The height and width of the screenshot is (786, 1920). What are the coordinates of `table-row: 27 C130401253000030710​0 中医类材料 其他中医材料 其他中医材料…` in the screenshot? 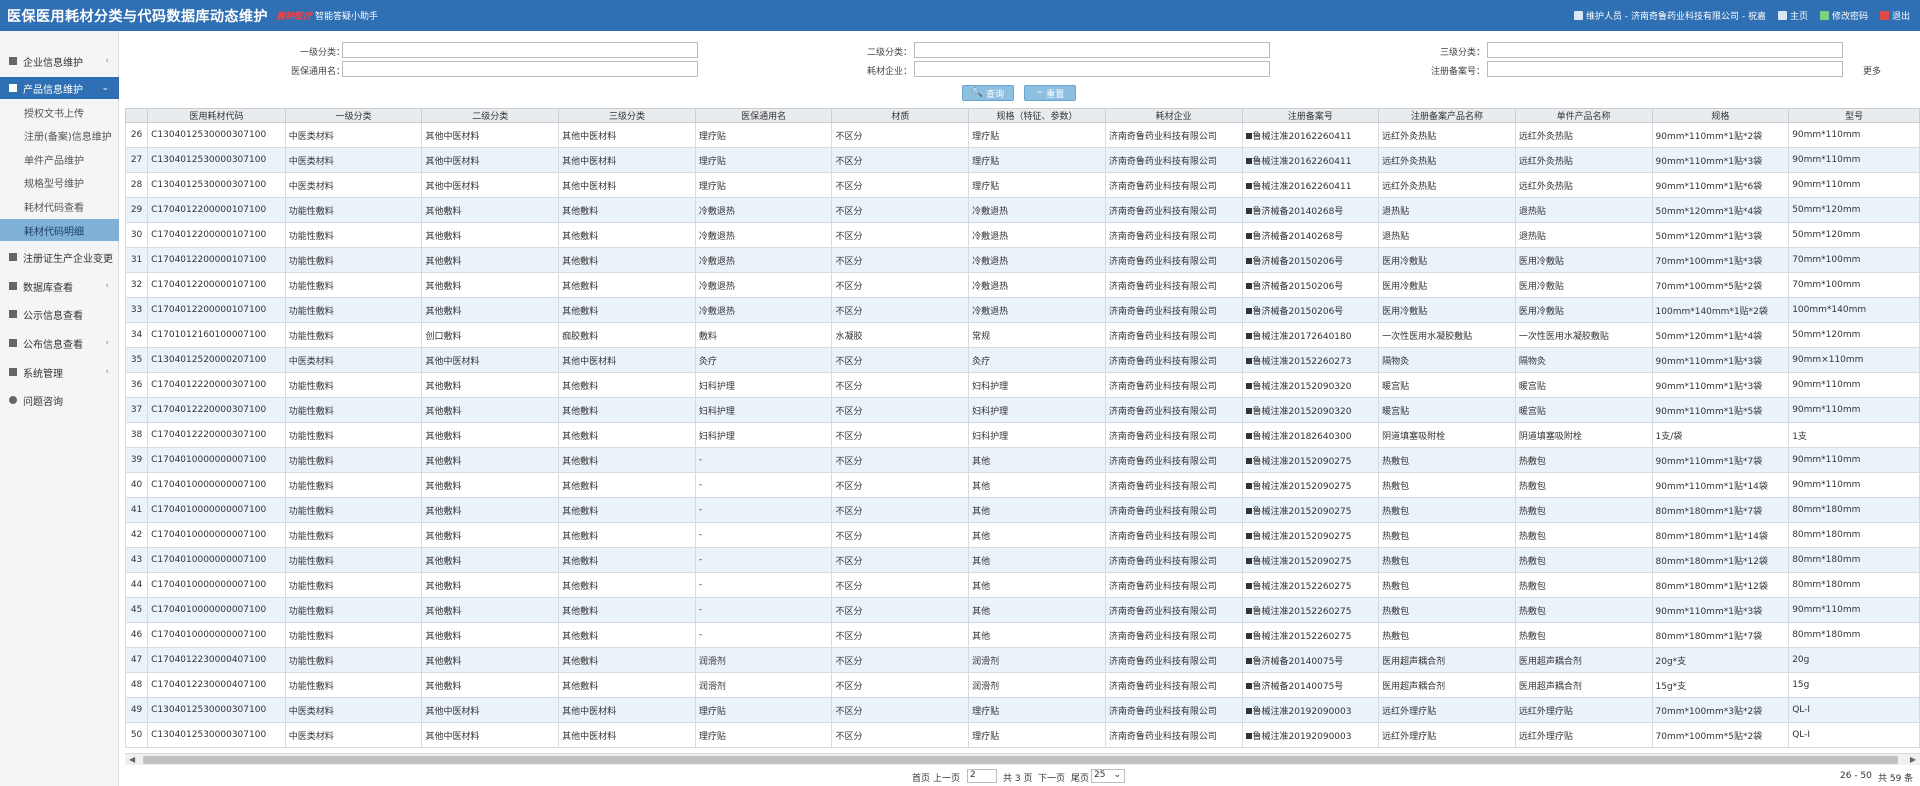 It's located at (1022, 160).